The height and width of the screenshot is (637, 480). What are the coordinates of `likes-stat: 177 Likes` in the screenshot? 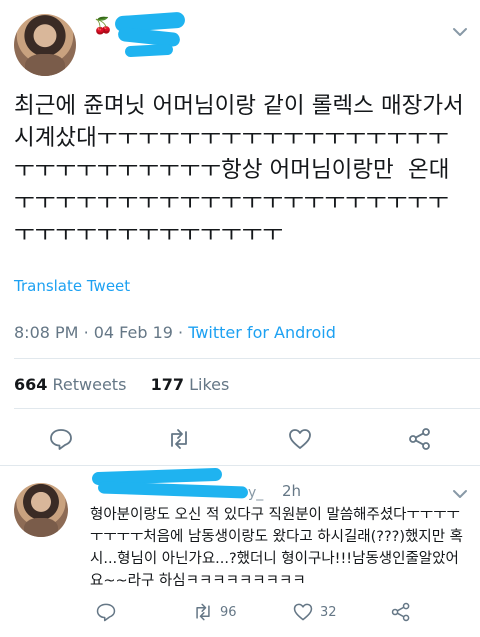 It's located at (190, 384).